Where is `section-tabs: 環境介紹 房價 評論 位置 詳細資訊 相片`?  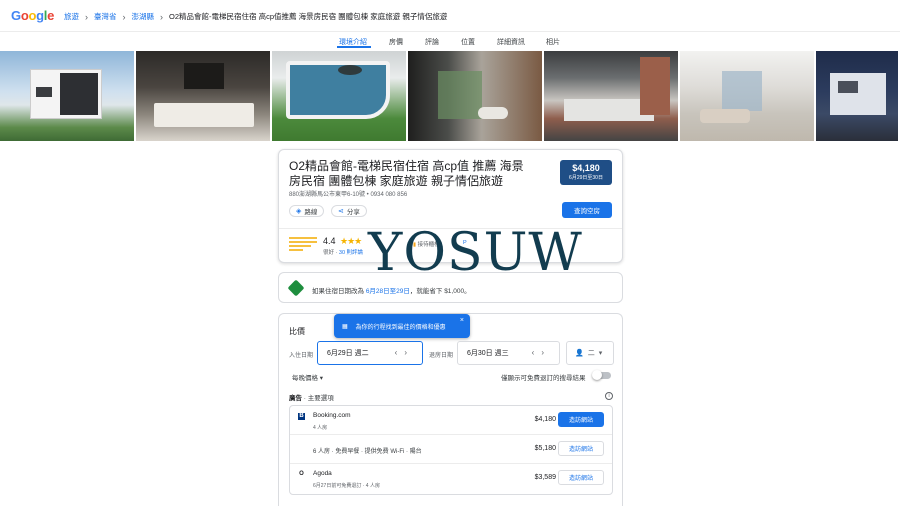
section-tabs: 環境介紹 房價 評論 位置 詳細資訊 相片 is located at coordinates (450, 40).